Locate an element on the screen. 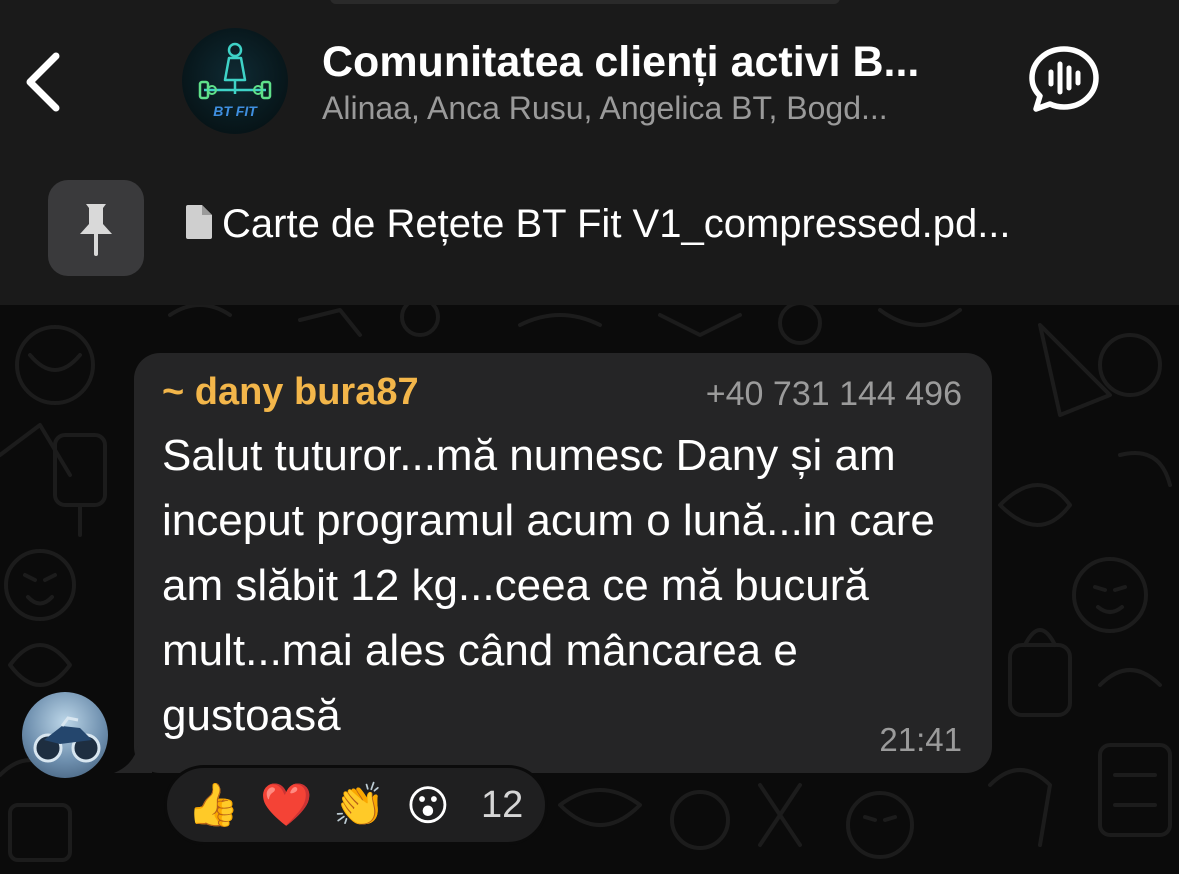 Image resolution: width=1179 pixels, height=874 pixels. bt-fit-logo-icon: BT FIT is located at coordinates (235, 80).